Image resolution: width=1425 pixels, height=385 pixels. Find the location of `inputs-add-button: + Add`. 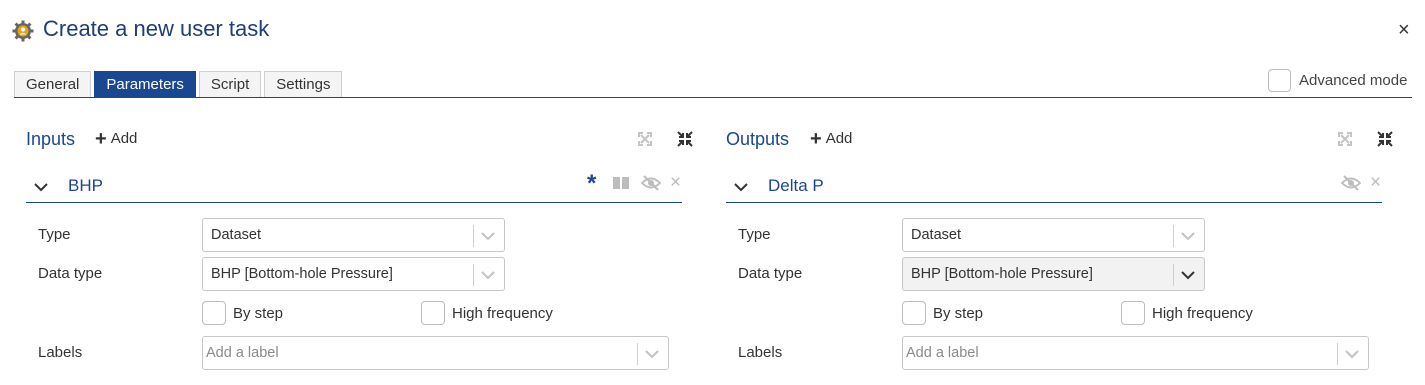

inputs-add-button: + Add is located at coordinates (116, 138).